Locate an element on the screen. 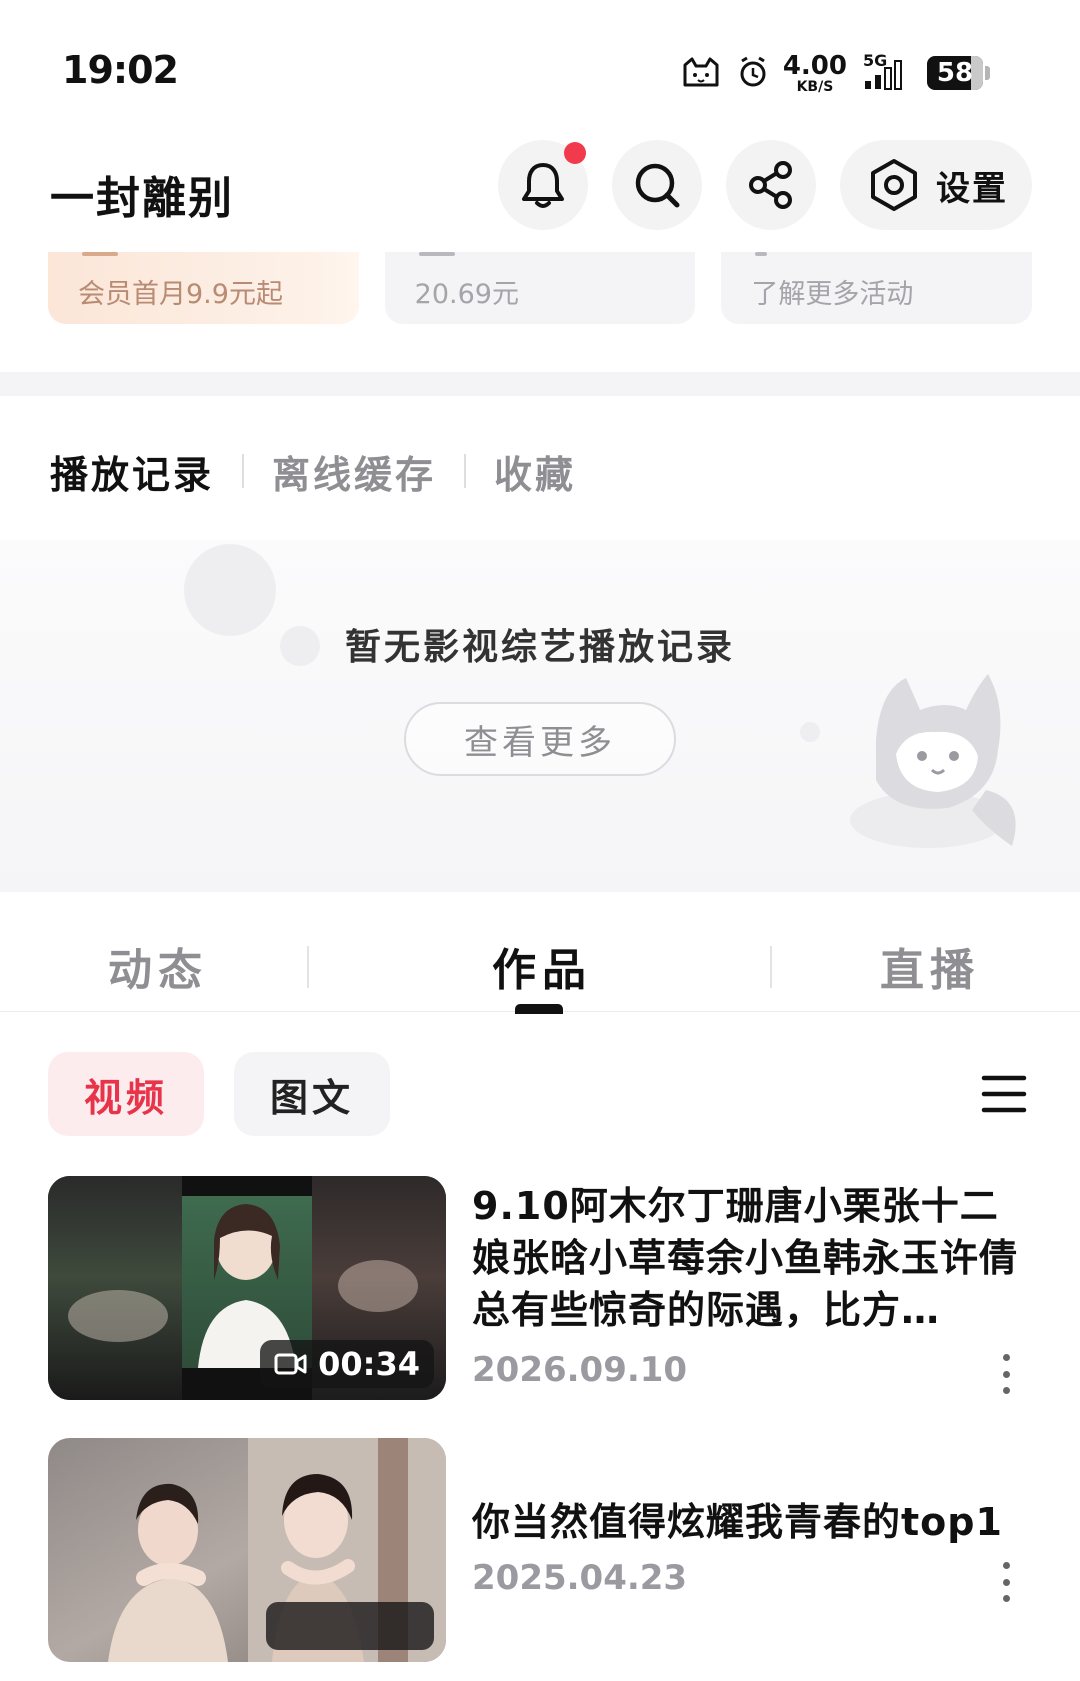  active-tab-indicator is located at coordinates (539, 1009).